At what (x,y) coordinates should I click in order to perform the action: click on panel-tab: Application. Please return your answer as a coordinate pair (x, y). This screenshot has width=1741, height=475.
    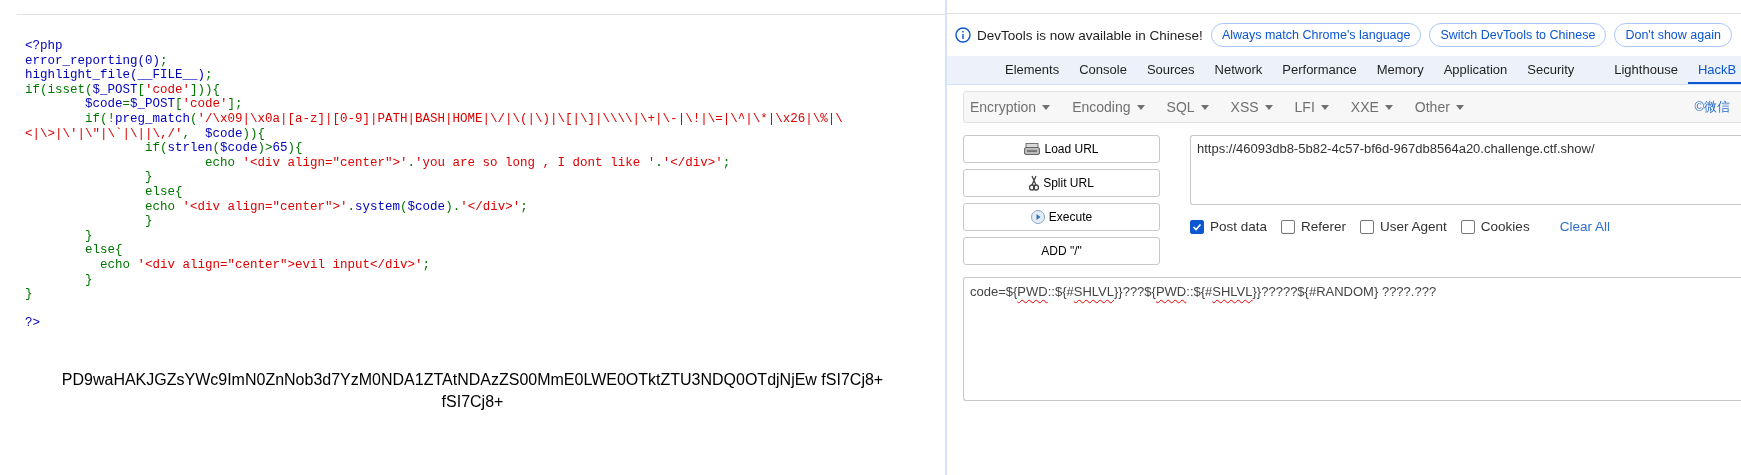
    Looking at the image, I should click on (1475, 70).